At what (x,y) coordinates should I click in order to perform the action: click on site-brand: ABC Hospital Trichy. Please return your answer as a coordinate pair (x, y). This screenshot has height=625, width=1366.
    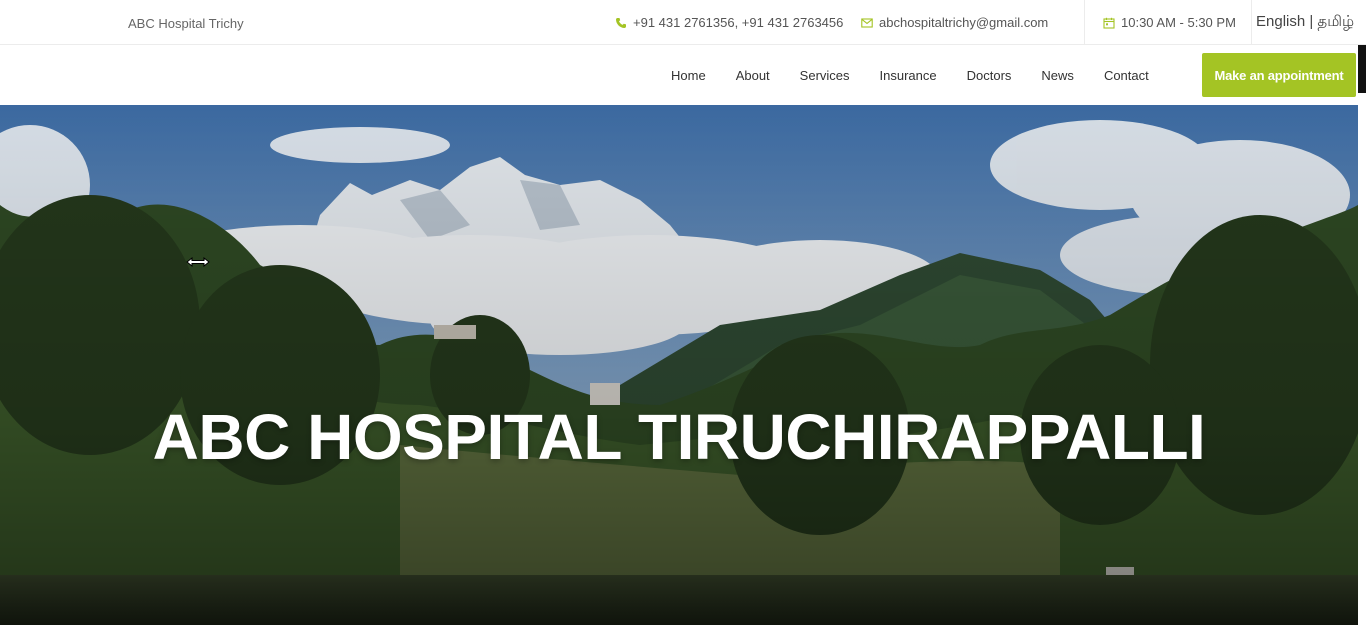
    Looking at the image, I should click on (186, 23).